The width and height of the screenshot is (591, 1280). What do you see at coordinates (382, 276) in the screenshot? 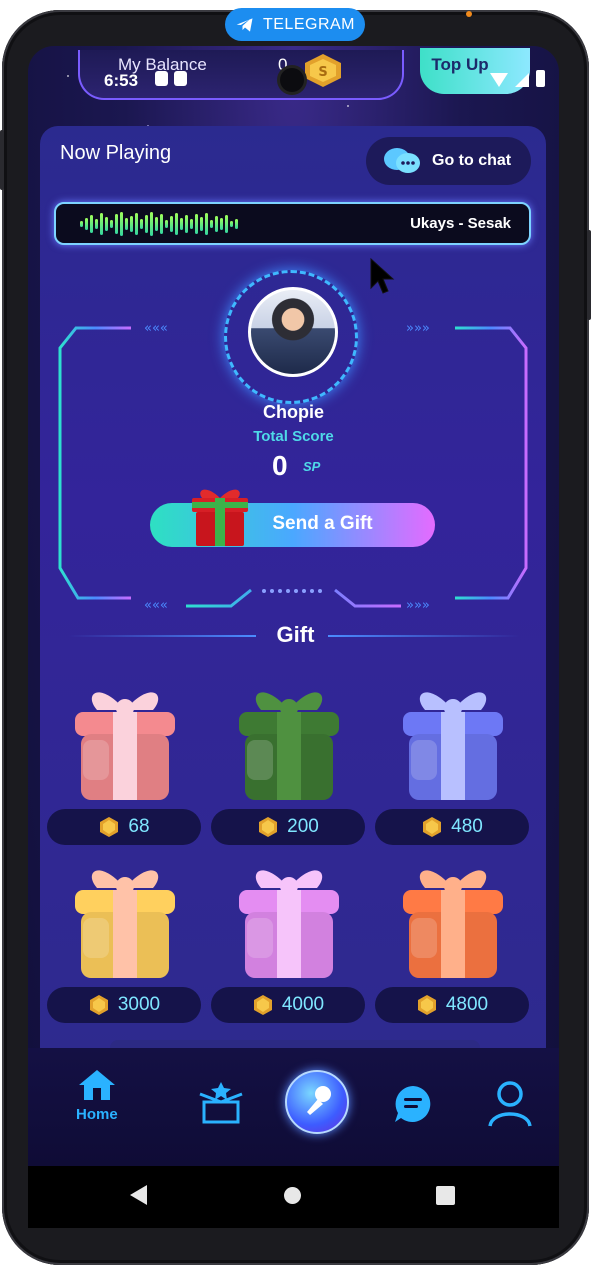
I see `mouse-cursor-icon` at bounding box center [382, 276].